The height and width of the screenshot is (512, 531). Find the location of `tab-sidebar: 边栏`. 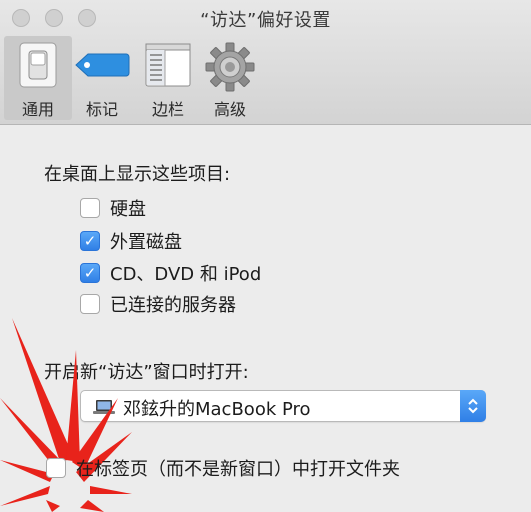

tab-sidebar: 边栏 is located at coordinates (168, 78).